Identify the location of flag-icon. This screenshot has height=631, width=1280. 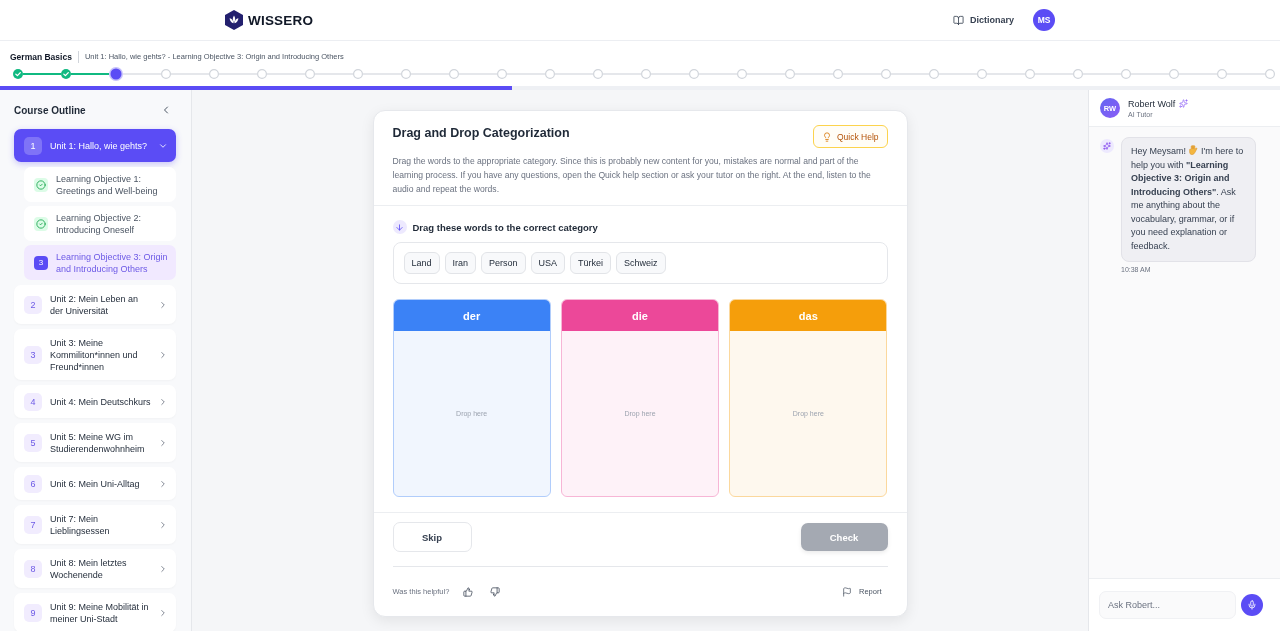
(847, 591).